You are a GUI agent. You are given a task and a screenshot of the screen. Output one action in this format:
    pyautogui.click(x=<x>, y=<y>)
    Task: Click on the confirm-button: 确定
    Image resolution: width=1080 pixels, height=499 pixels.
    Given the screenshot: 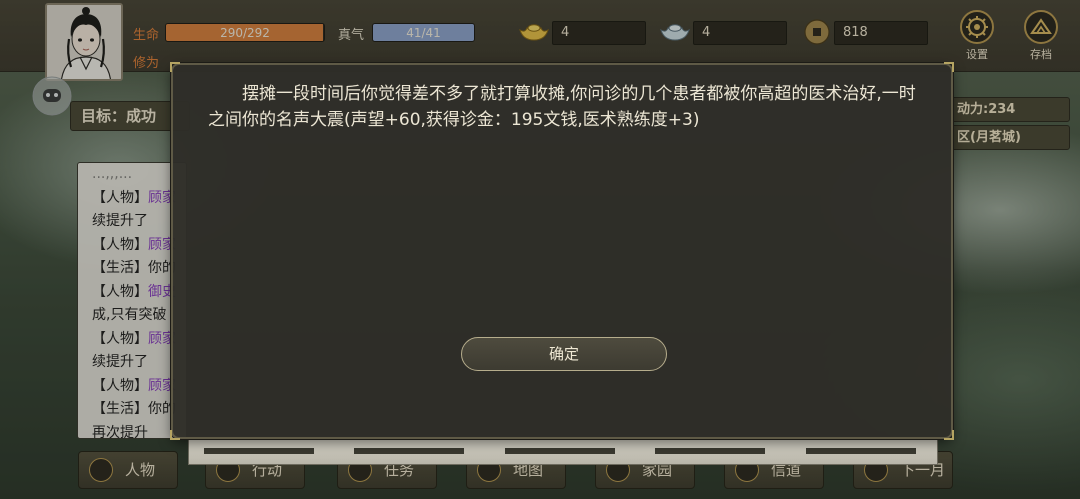 What is the action you would take?
    pyautogui.click(x=564, y=354)
    